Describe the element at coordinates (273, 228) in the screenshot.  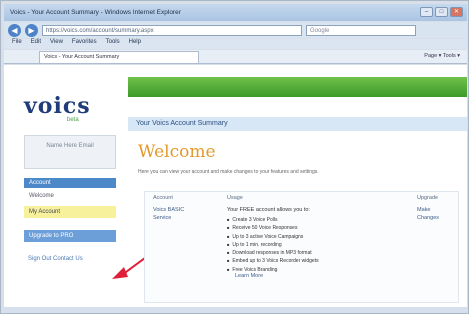
I see `list-item: Receive 50 Voice Responses` at that location.